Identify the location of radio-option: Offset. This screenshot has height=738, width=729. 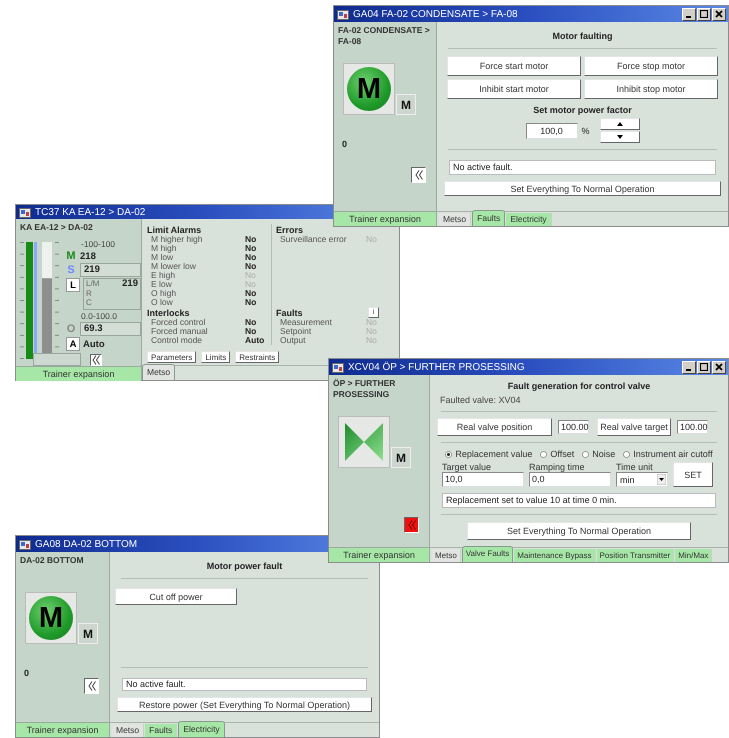
(557, 454).